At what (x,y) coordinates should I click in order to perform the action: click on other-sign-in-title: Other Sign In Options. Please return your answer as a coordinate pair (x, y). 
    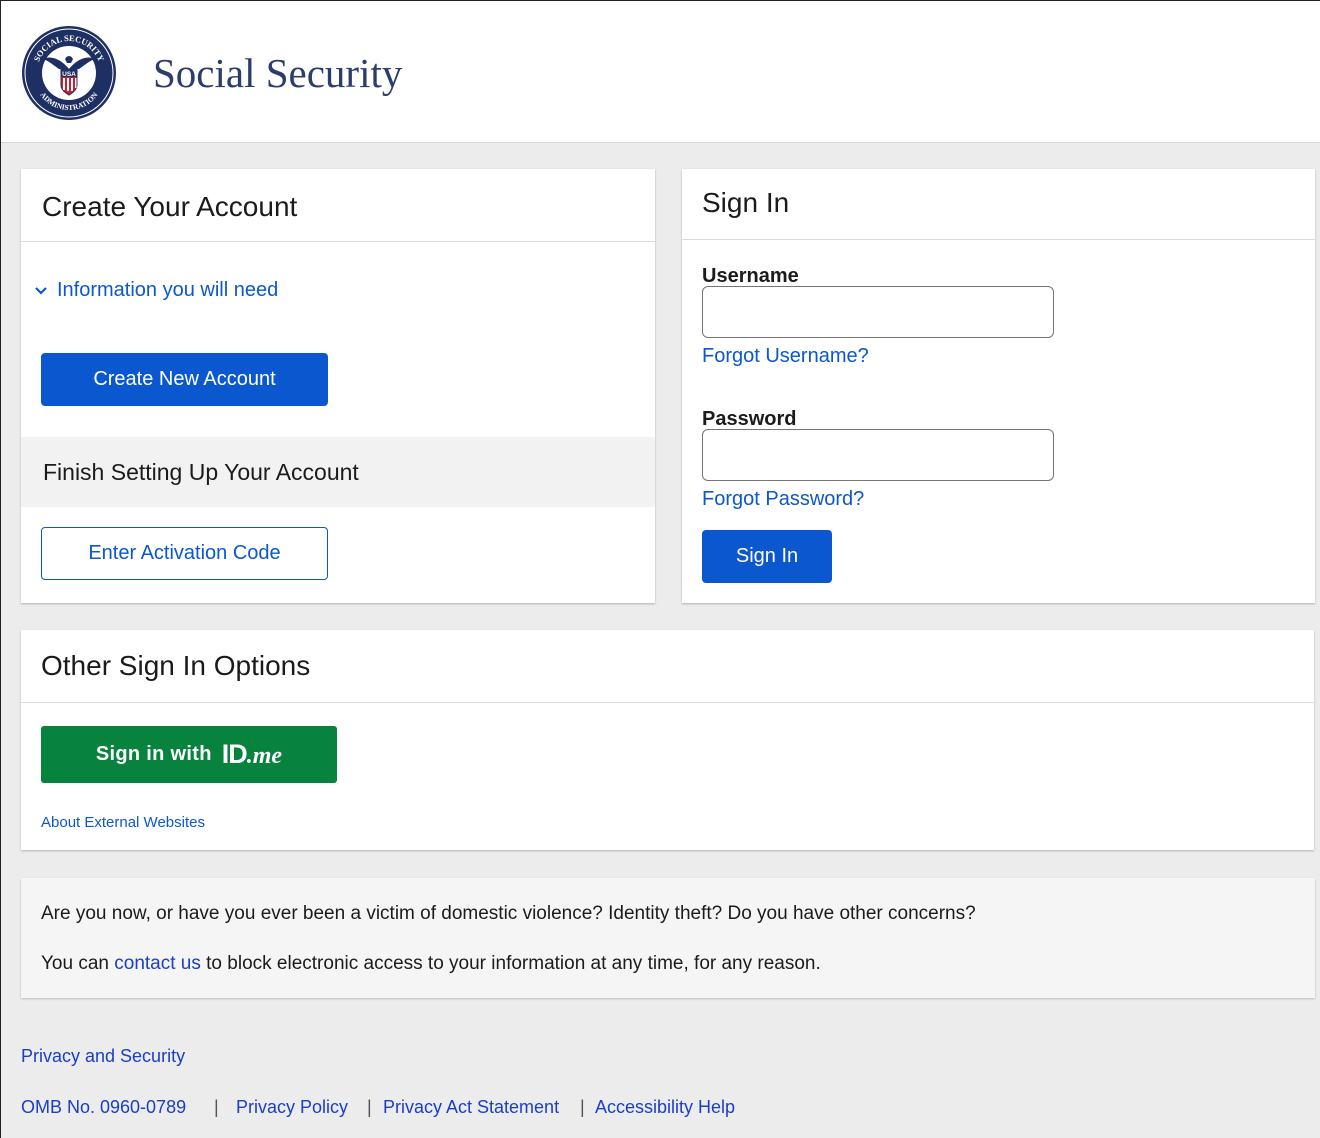
    Looking at the image, I should click on (176, 665).